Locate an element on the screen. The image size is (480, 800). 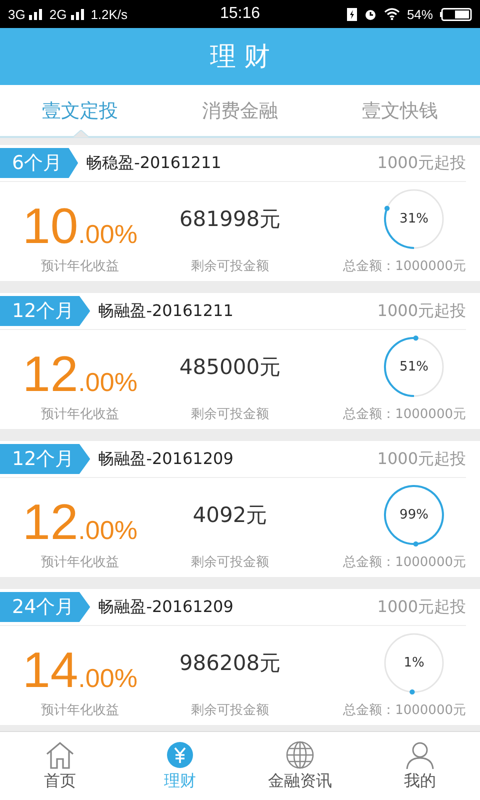
page-title: 理 财 is located at coordinates (240, 57).